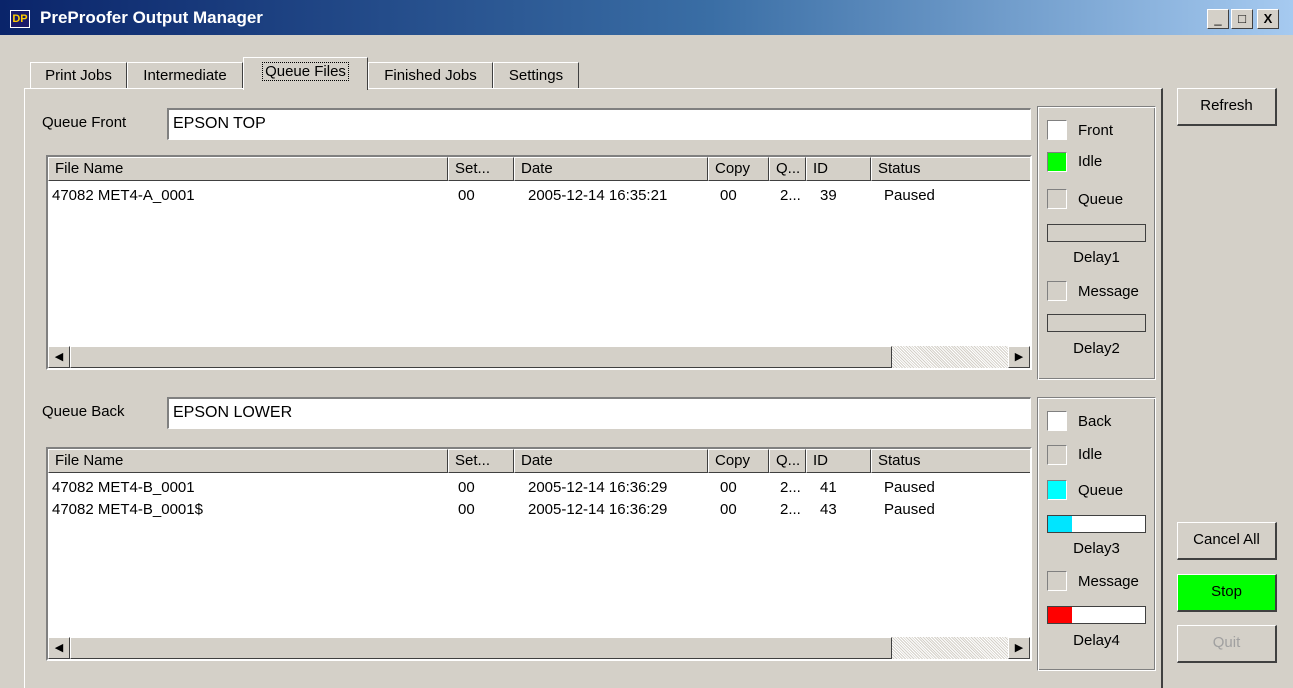 The image size is (1293, 688). I want to click on close-button: X, so click(1268, 19).